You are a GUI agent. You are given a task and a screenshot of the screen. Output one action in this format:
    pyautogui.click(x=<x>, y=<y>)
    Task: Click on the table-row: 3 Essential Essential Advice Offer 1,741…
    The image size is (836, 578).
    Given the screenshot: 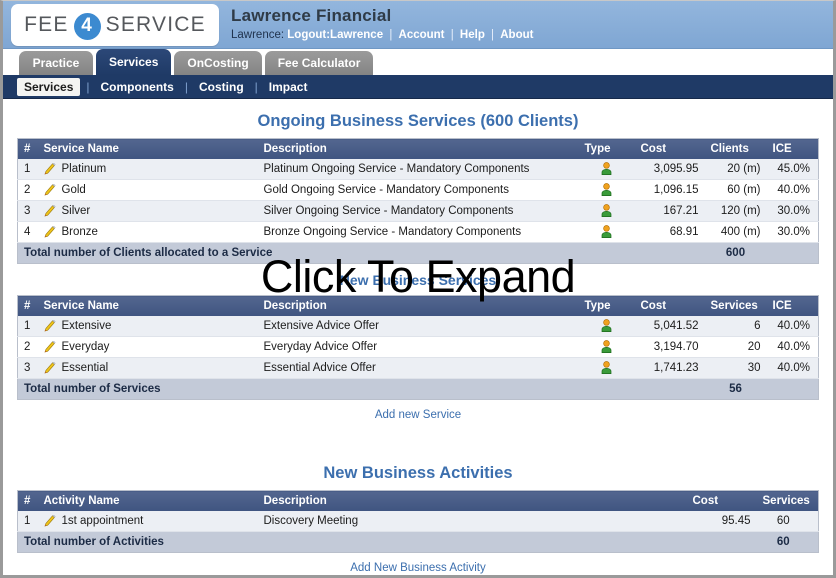 What is the action you would take?
    pyautogui.click(x=418, y=368)
    